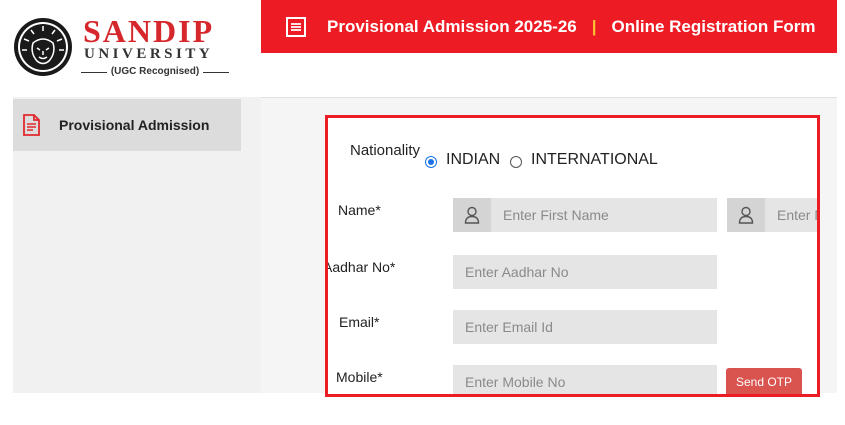 The width and height of the screenshot is (845, 425). Describe the element at coordinates (385, 150) in the screenshot. I see `nationality-label: Nationality` at that location.